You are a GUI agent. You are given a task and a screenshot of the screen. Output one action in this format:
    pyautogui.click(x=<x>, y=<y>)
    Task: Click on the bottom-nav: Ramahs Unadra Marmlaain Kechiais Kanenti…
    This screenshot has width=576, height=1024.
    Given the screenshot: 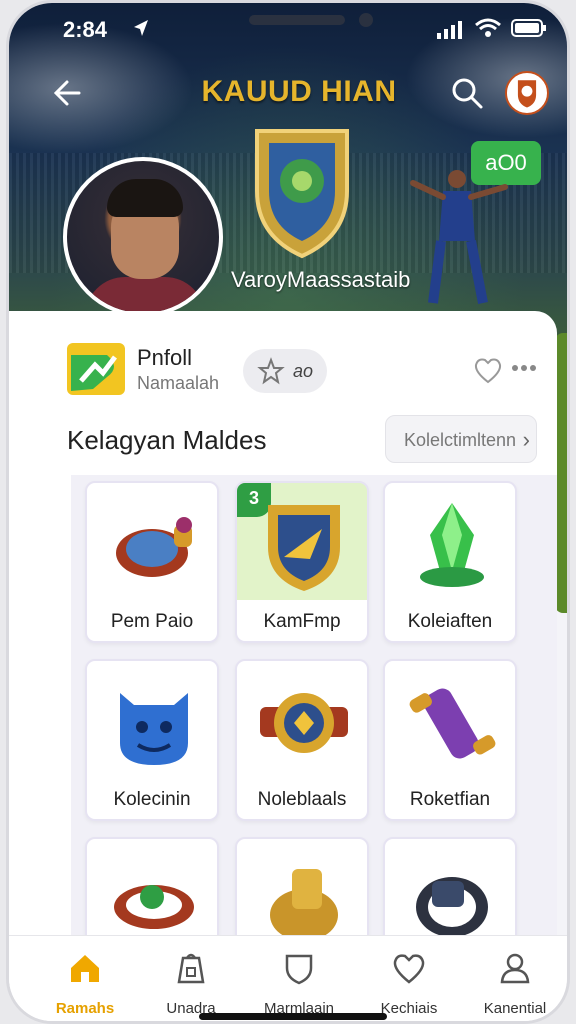 What is the action you would take?
    pyautogui.click(x=288, y=978)
    